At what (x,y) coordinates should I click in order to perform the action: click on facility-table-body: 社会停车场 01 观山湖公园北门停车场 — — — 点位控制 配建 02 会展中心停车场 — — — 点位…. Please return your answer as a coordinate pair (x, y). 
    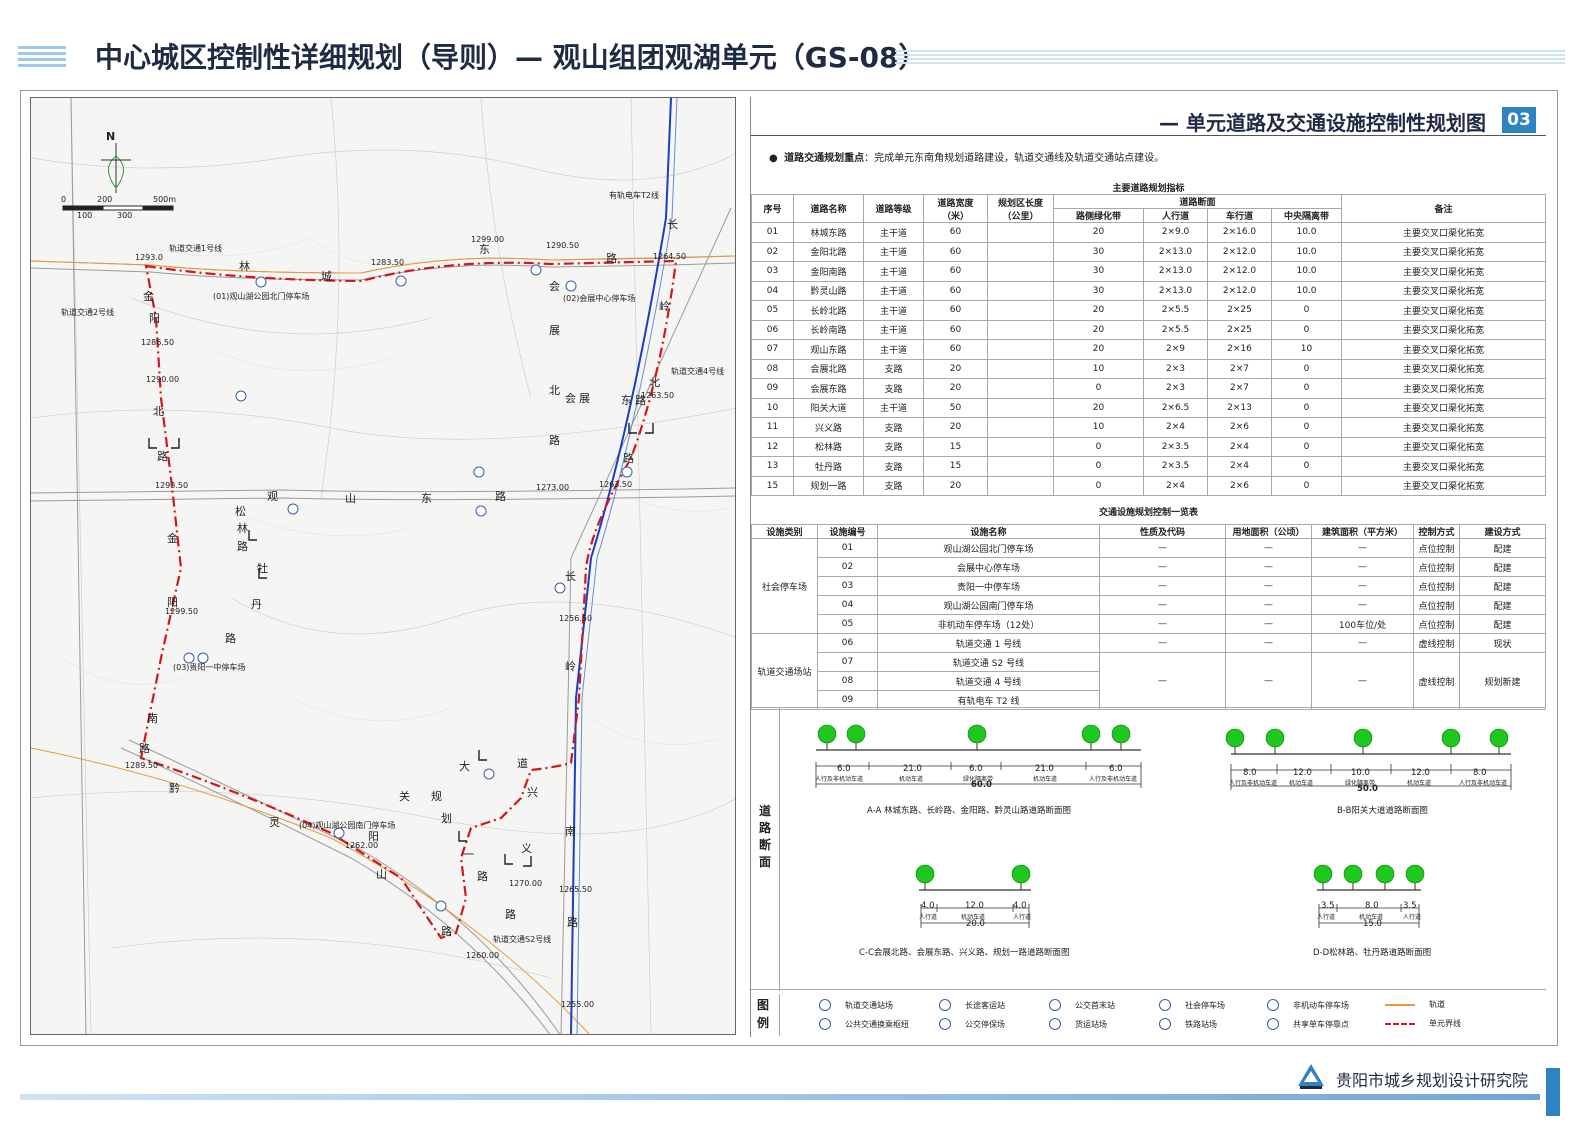
    Looking at the image, I should click on (1148, 624).